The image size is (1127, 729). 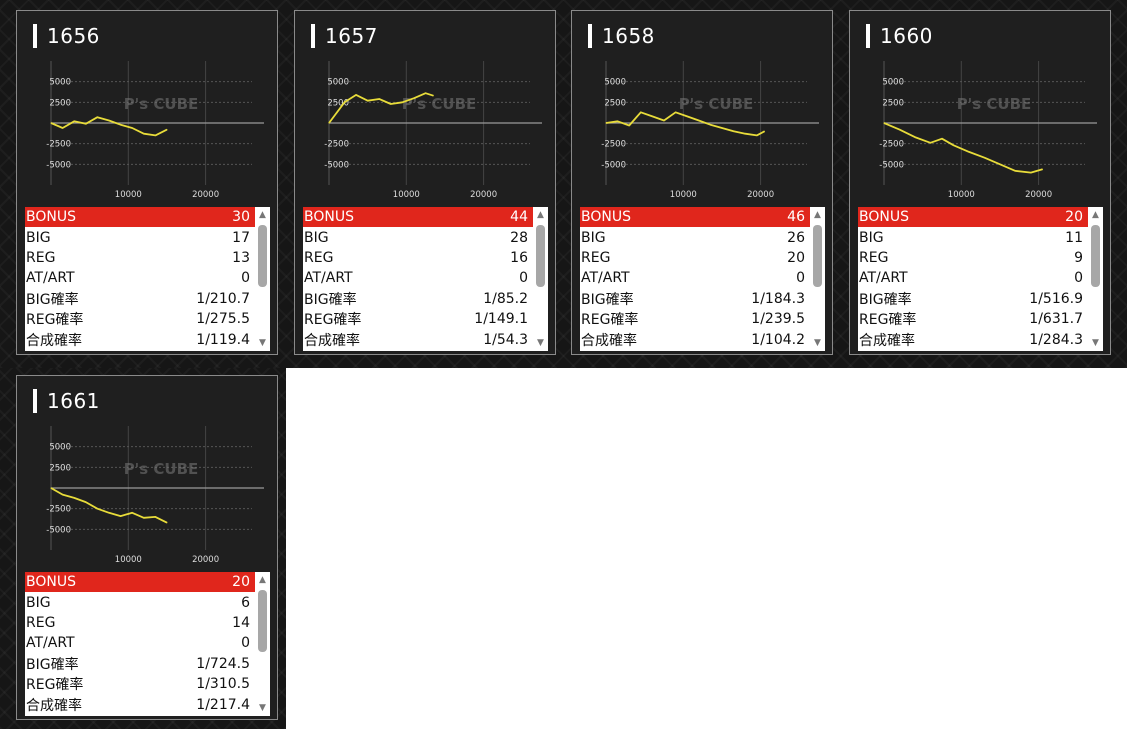 I want to click on title-accent-bar, so click(x=313, y=36).